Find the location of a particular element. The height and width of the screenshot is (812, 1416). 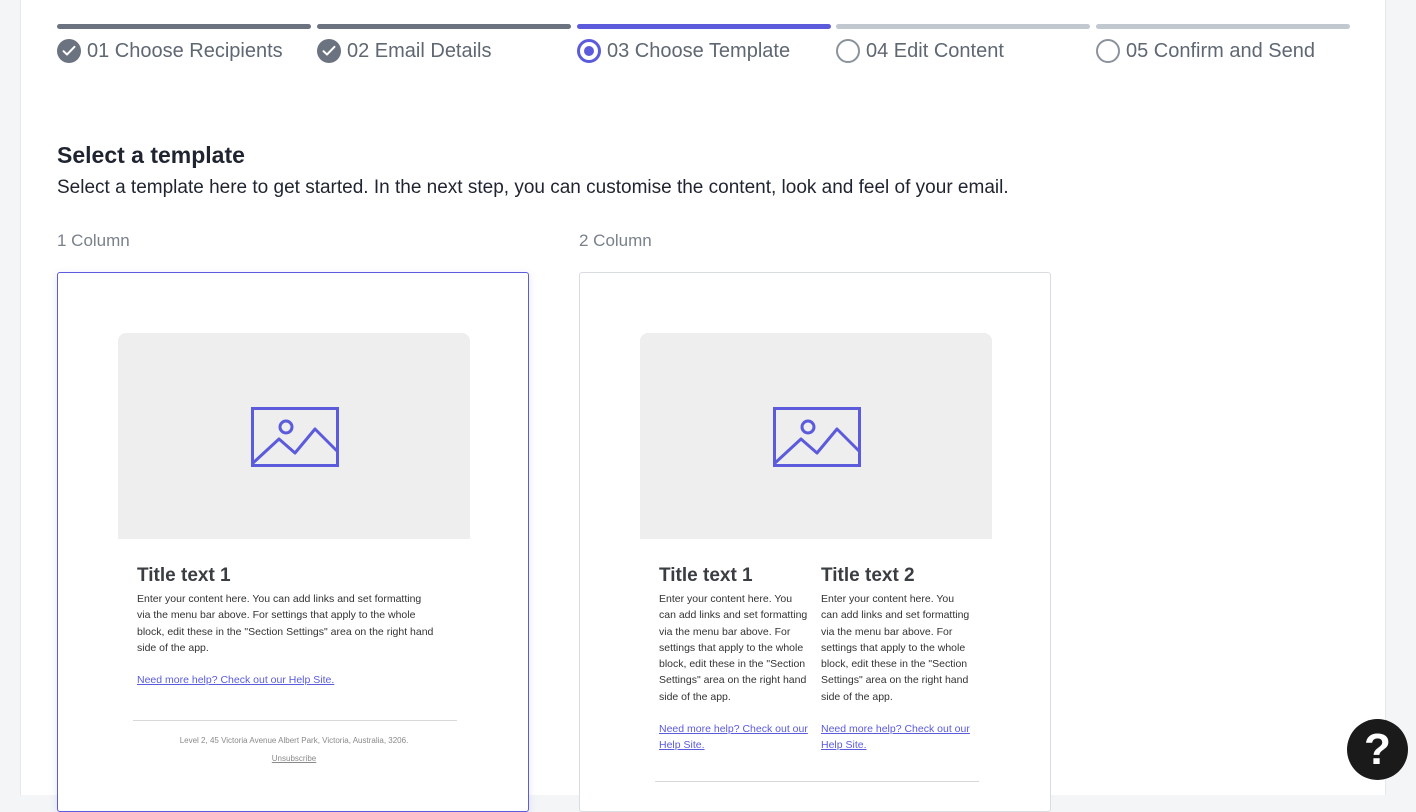

step-choose-template: 03 Choose Template is located at coordinates (704, 46).